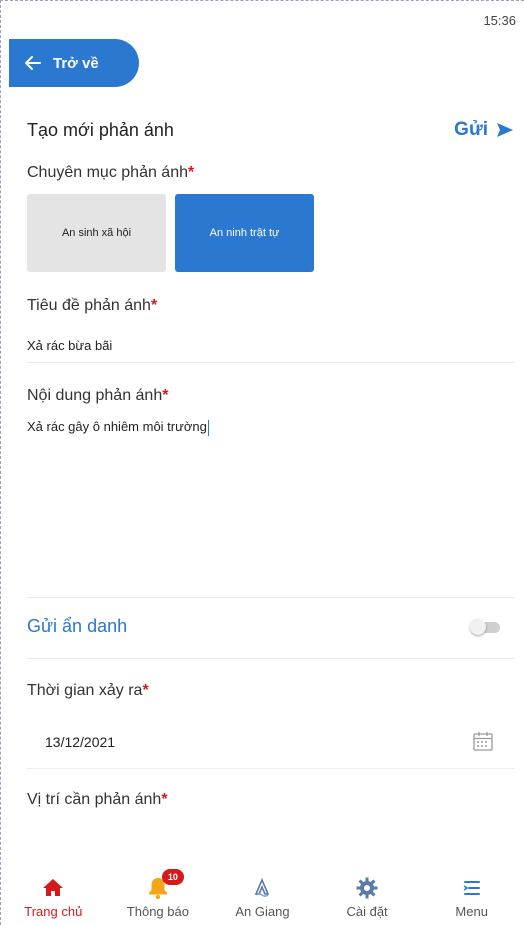 Image resolution: width=524 pixels, height=925 pixels. I want to click on status-time: 15:36, so click(499, 20).